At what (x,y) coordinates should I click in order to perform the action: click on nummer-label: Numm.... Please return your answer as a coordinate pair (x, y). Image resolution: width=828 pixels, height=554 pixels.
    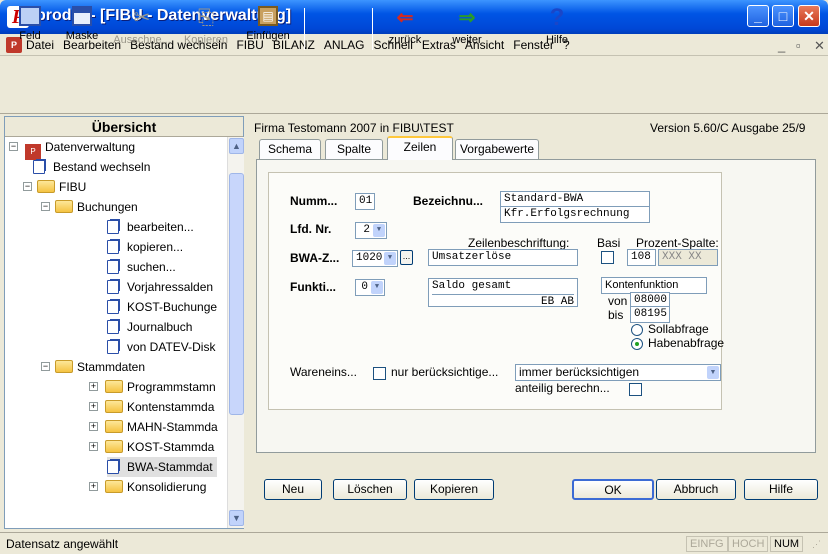
    Looking at the image, I should click on (314, 201).